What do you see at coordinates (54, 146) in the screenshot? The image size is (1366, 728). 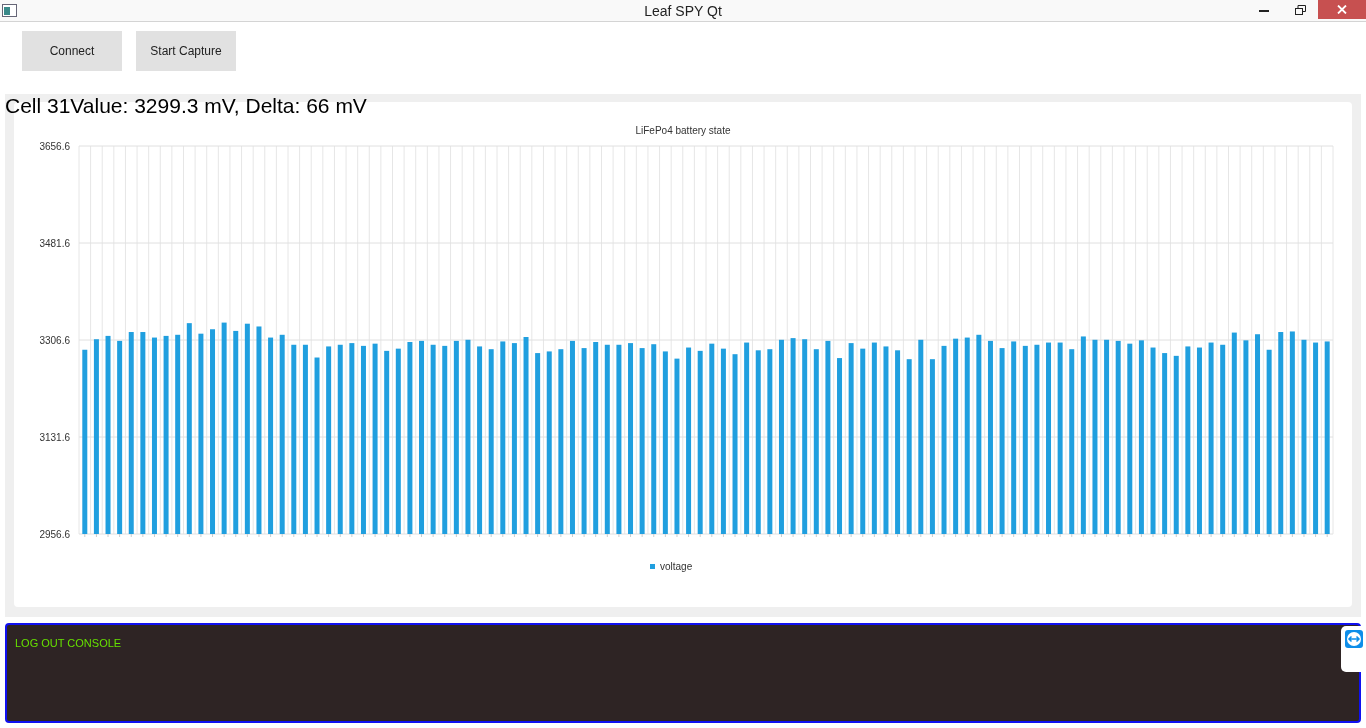 I see `y-tick-label: 3656.6` at bounding box center [54, 146].